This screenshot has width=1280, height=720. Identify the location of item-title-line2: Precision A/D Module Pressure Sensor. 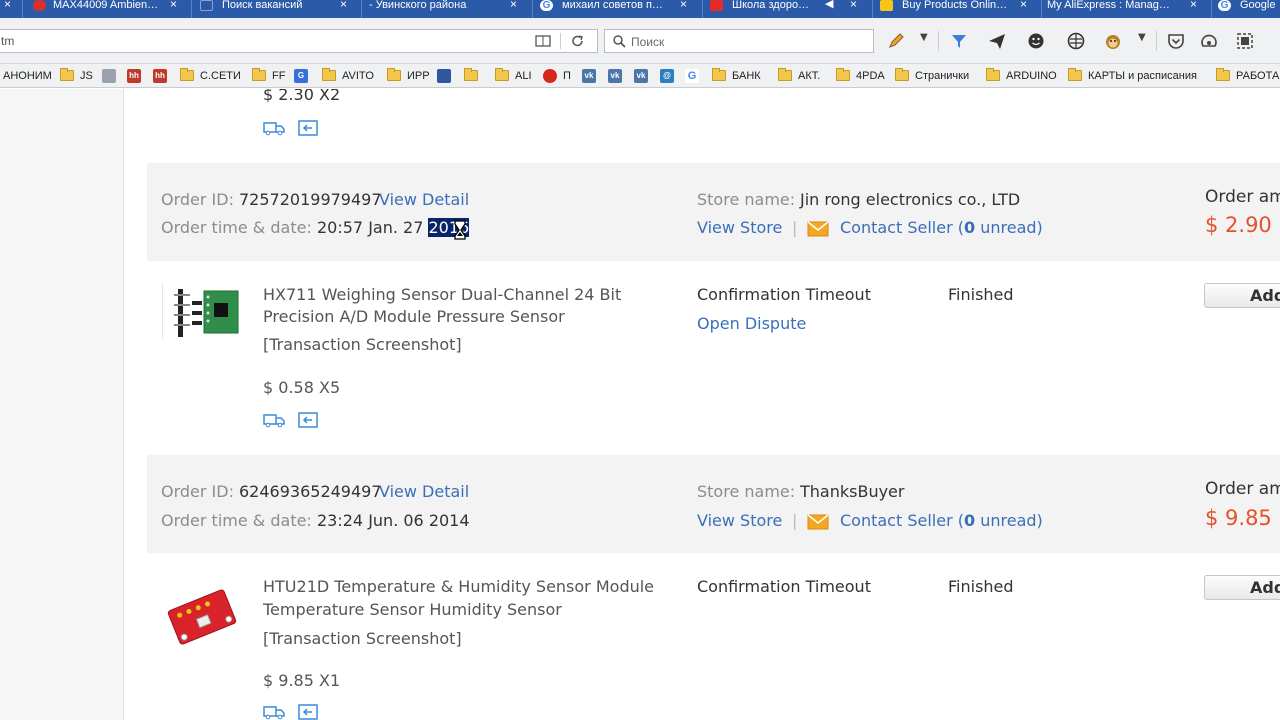
(414, 316).